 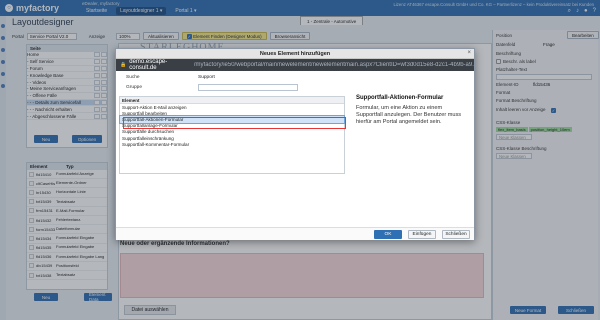 I want to click on lock-icon: 🔒, so click(x=123, y=65).